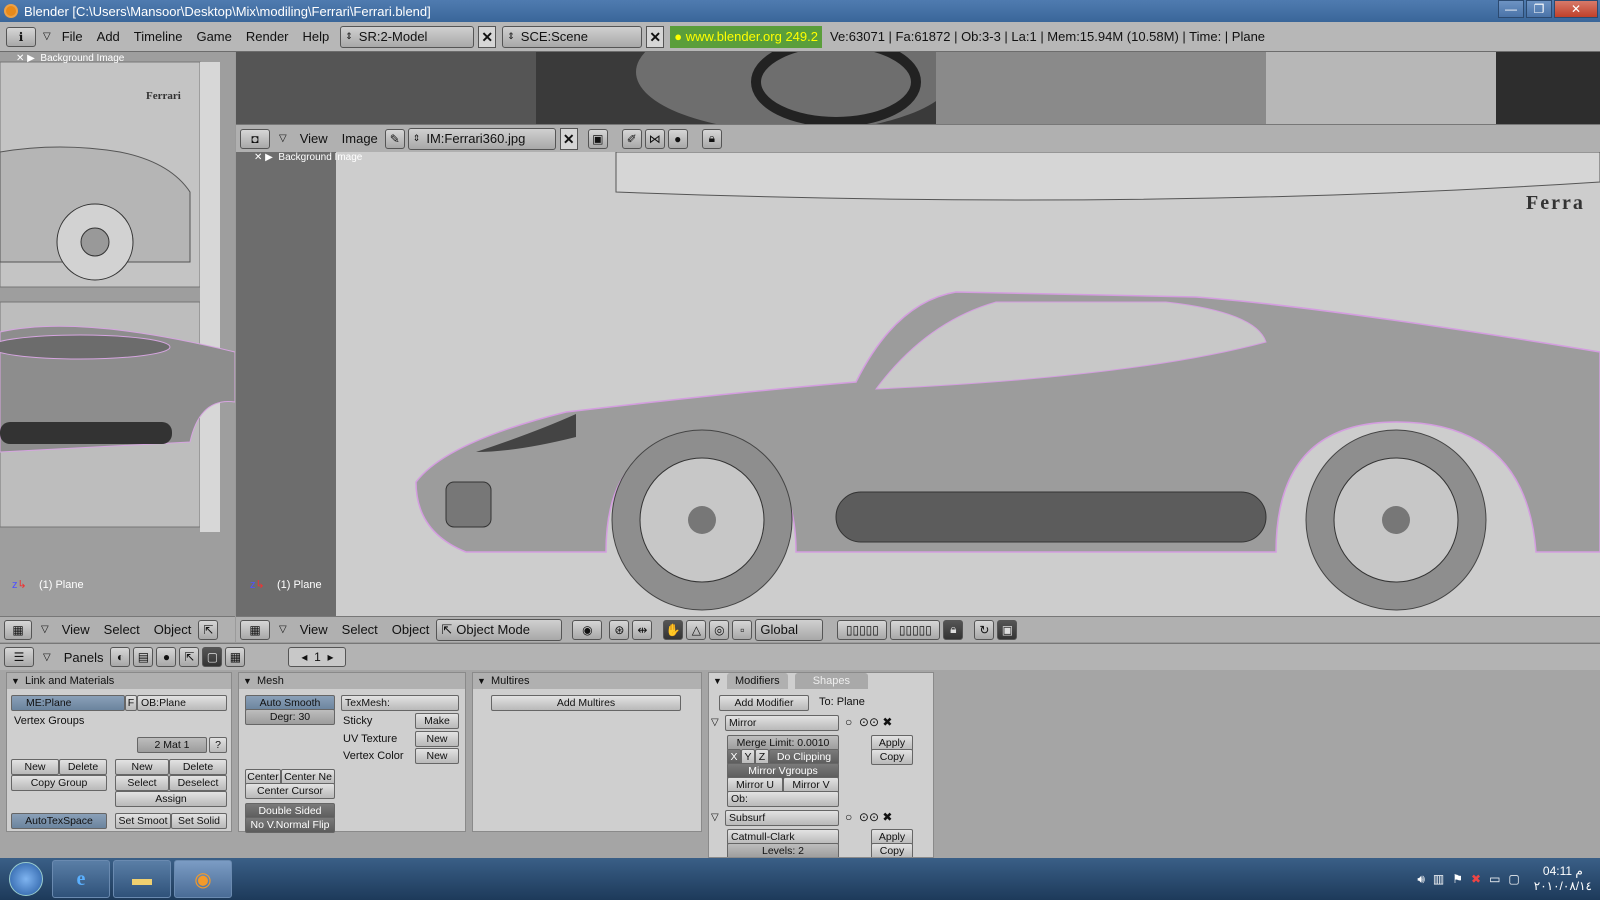 The width and height of the screenshot is (1600, 900). I want to click on menu-game: Game, so click(213, 36).